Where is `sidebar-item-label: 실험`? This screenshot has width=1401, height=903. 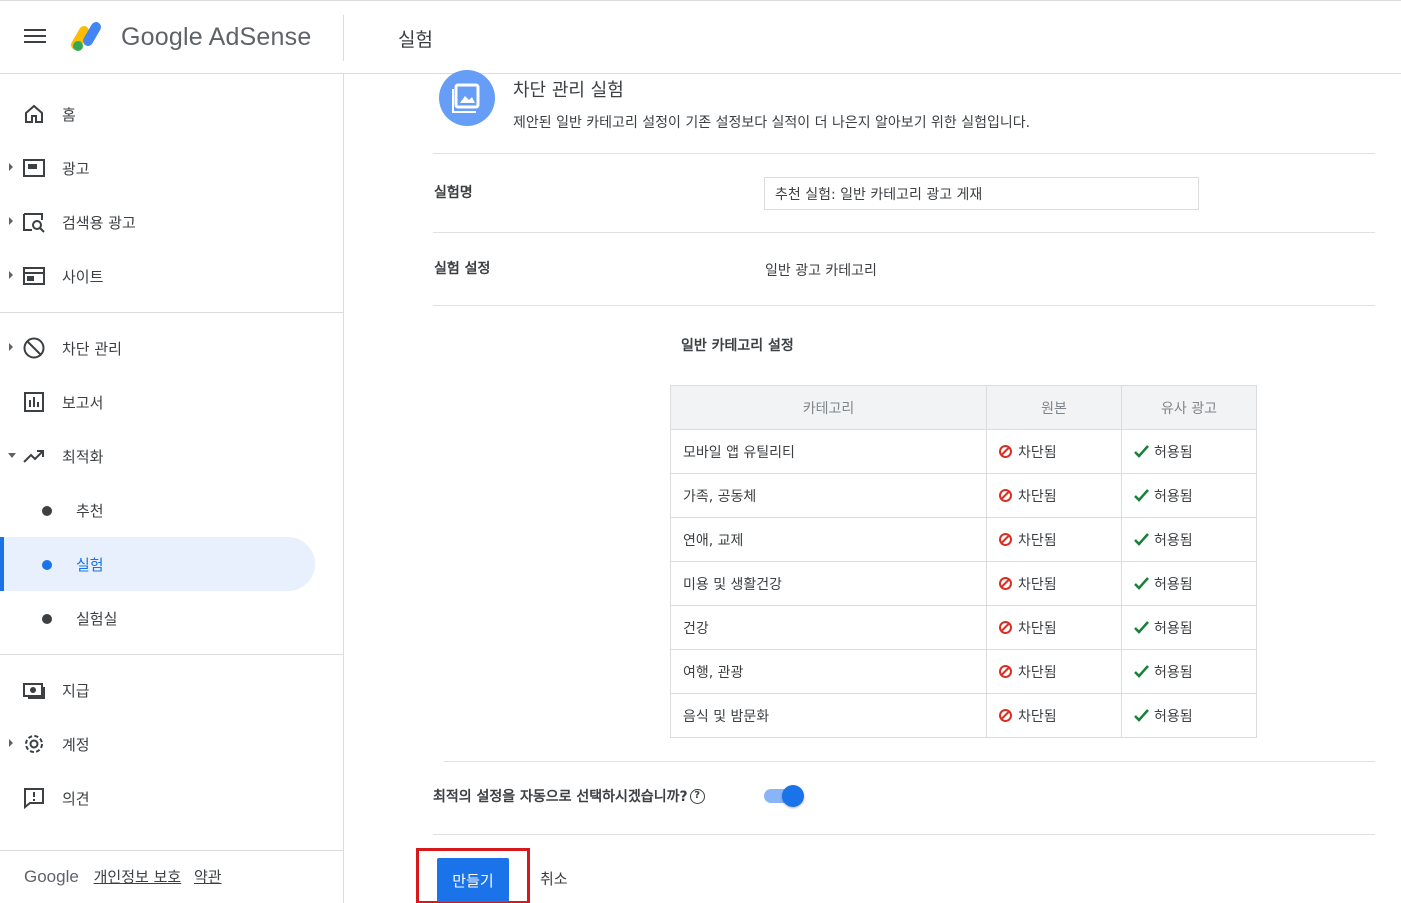 sidebar-item-label: 실험 is located at coordinates (90, 565).